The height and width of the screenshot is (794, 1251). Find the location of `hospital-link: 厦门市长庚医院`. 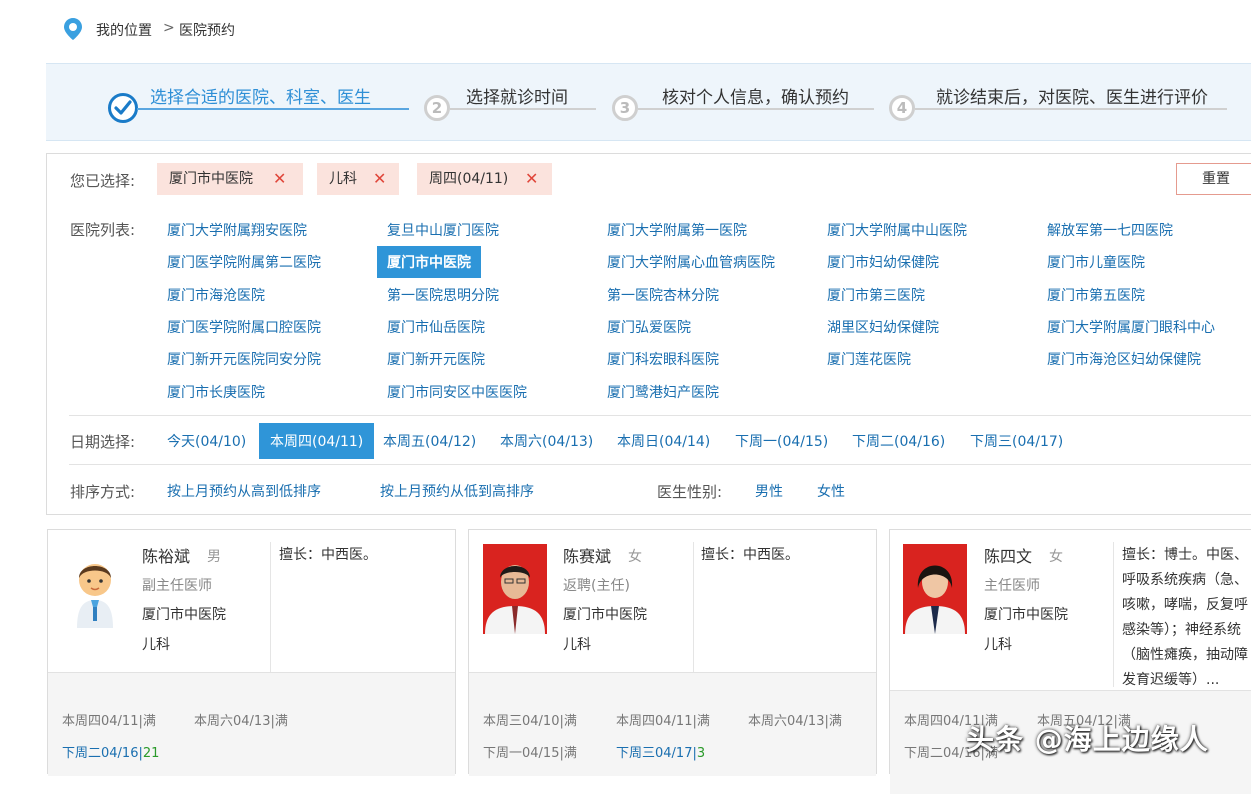

hospital-link: 厦门市长庚医院 is located at coordinates (216, 392).